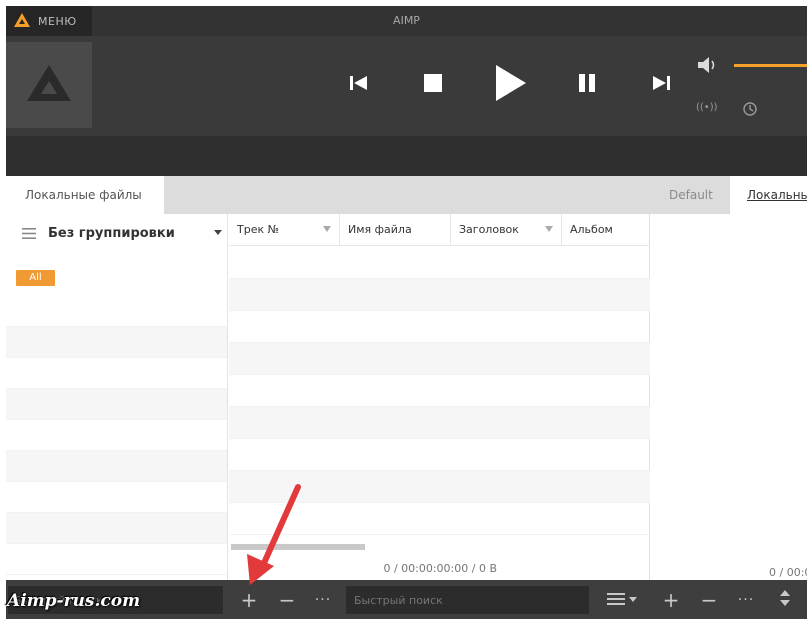 The width and height of the screenshot is (807, 625). Describe the element at coordinates (218, 232) in the screenshot. I see `chevron-down-icon` at that location.